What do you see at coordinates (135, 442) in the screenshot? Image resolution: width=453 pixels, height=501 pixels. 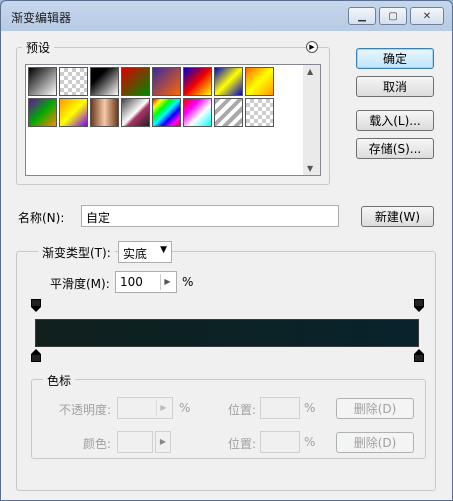 I see `color-swatch-input` at bounding box center [135, 442].